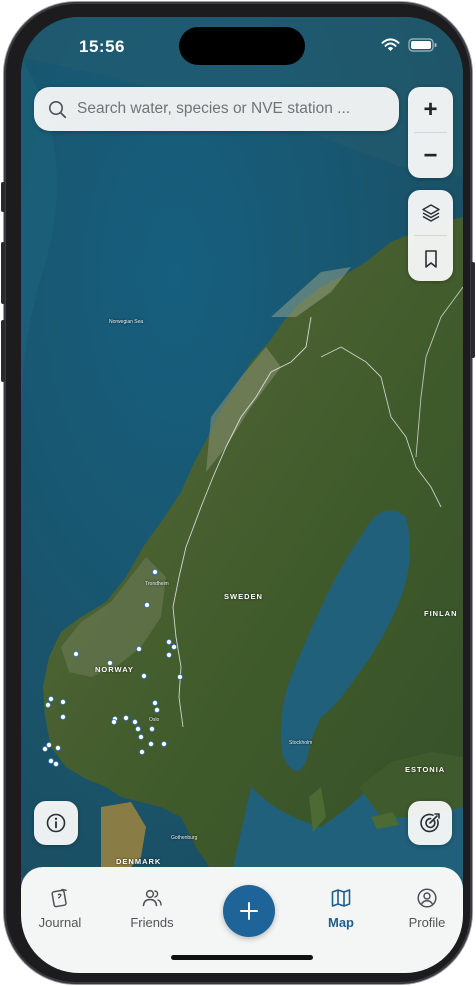  I want to click on add-catch-button, so click(249, 911).